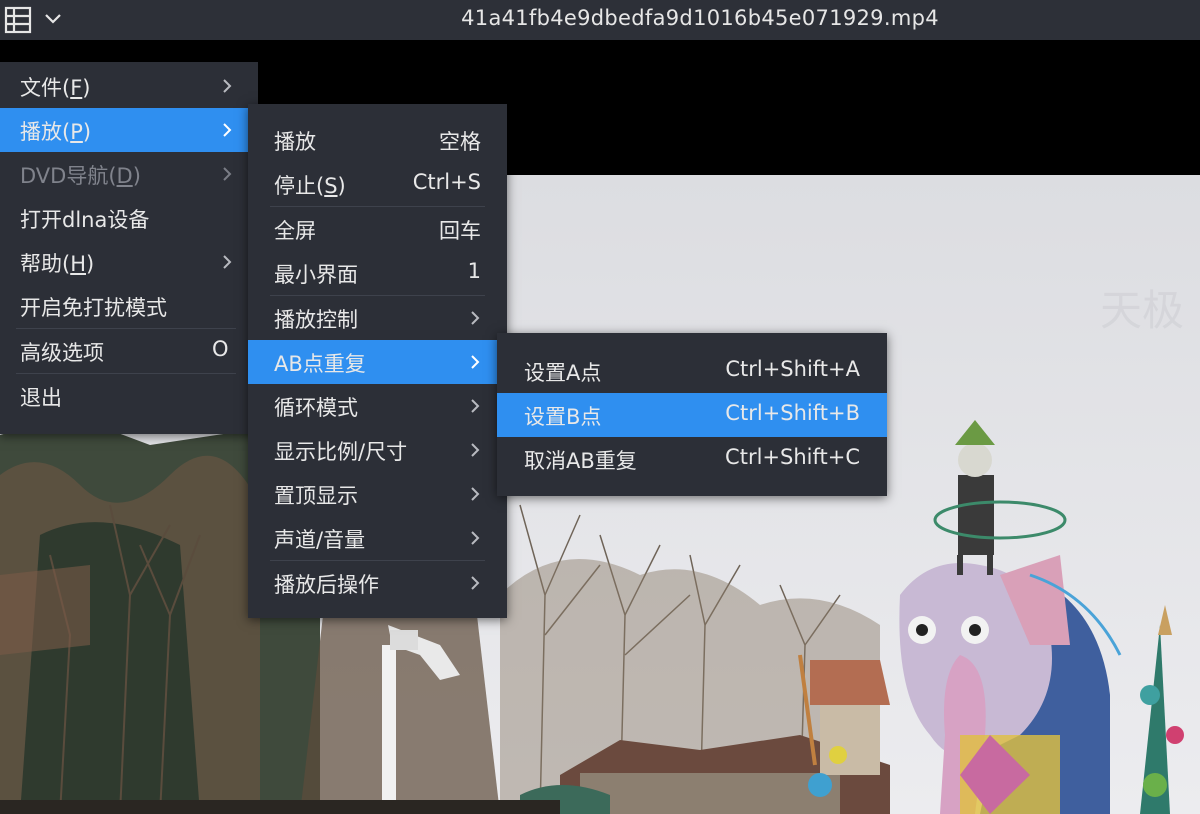  I want to click on play-item-ab-repeat: AB点重复, so click(377, 362).